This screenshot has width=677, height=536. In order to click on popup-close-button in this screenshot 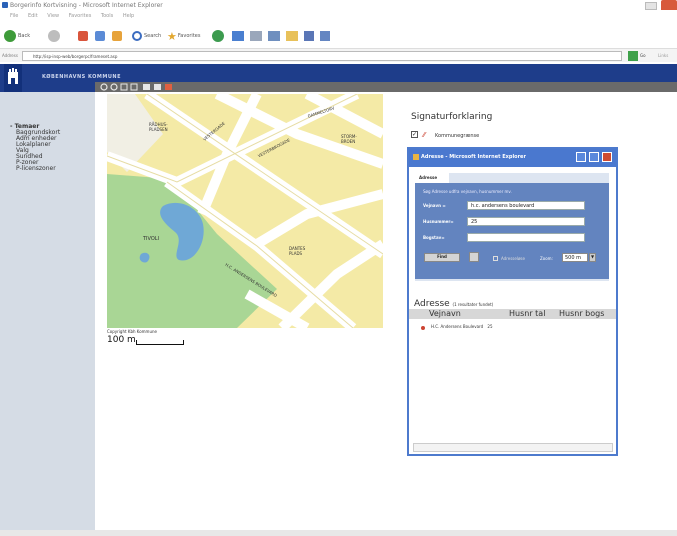, I will do `click(607, 157)`.